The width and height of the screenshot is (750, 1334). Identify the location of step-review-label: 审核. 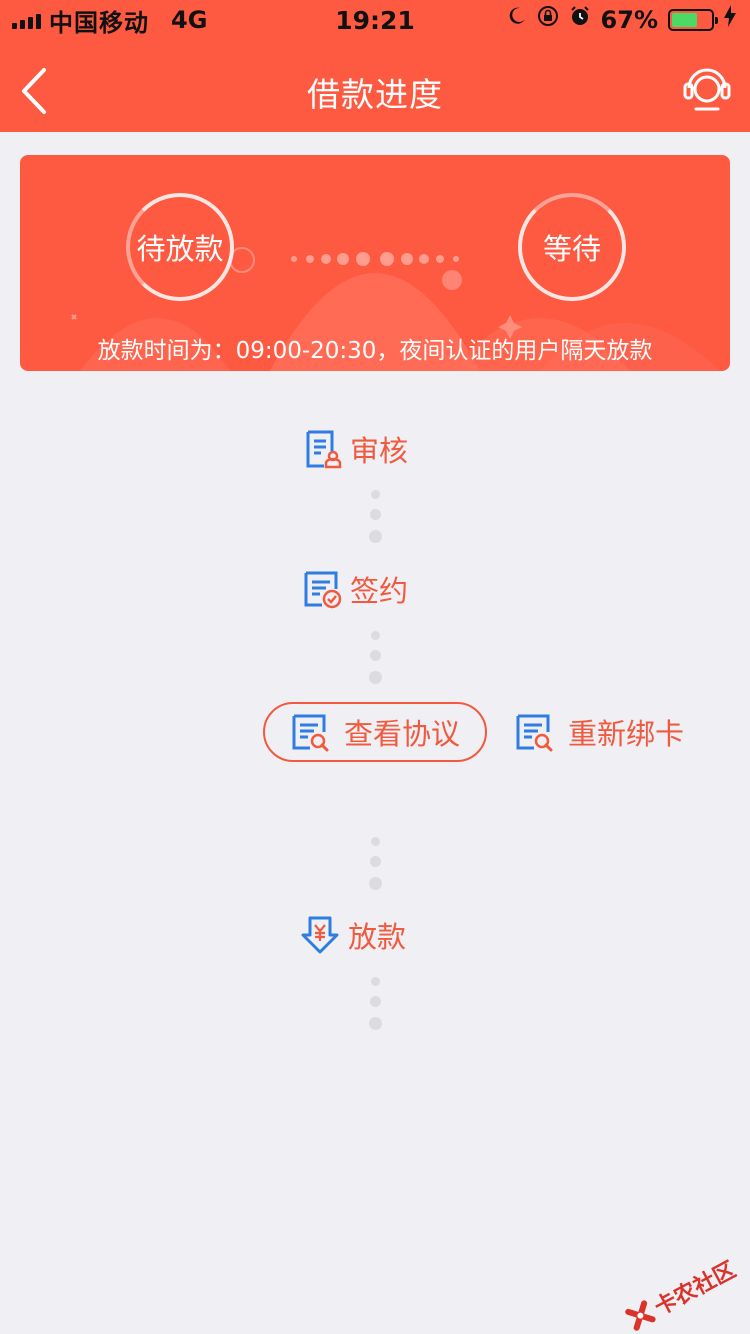
(379, 451).